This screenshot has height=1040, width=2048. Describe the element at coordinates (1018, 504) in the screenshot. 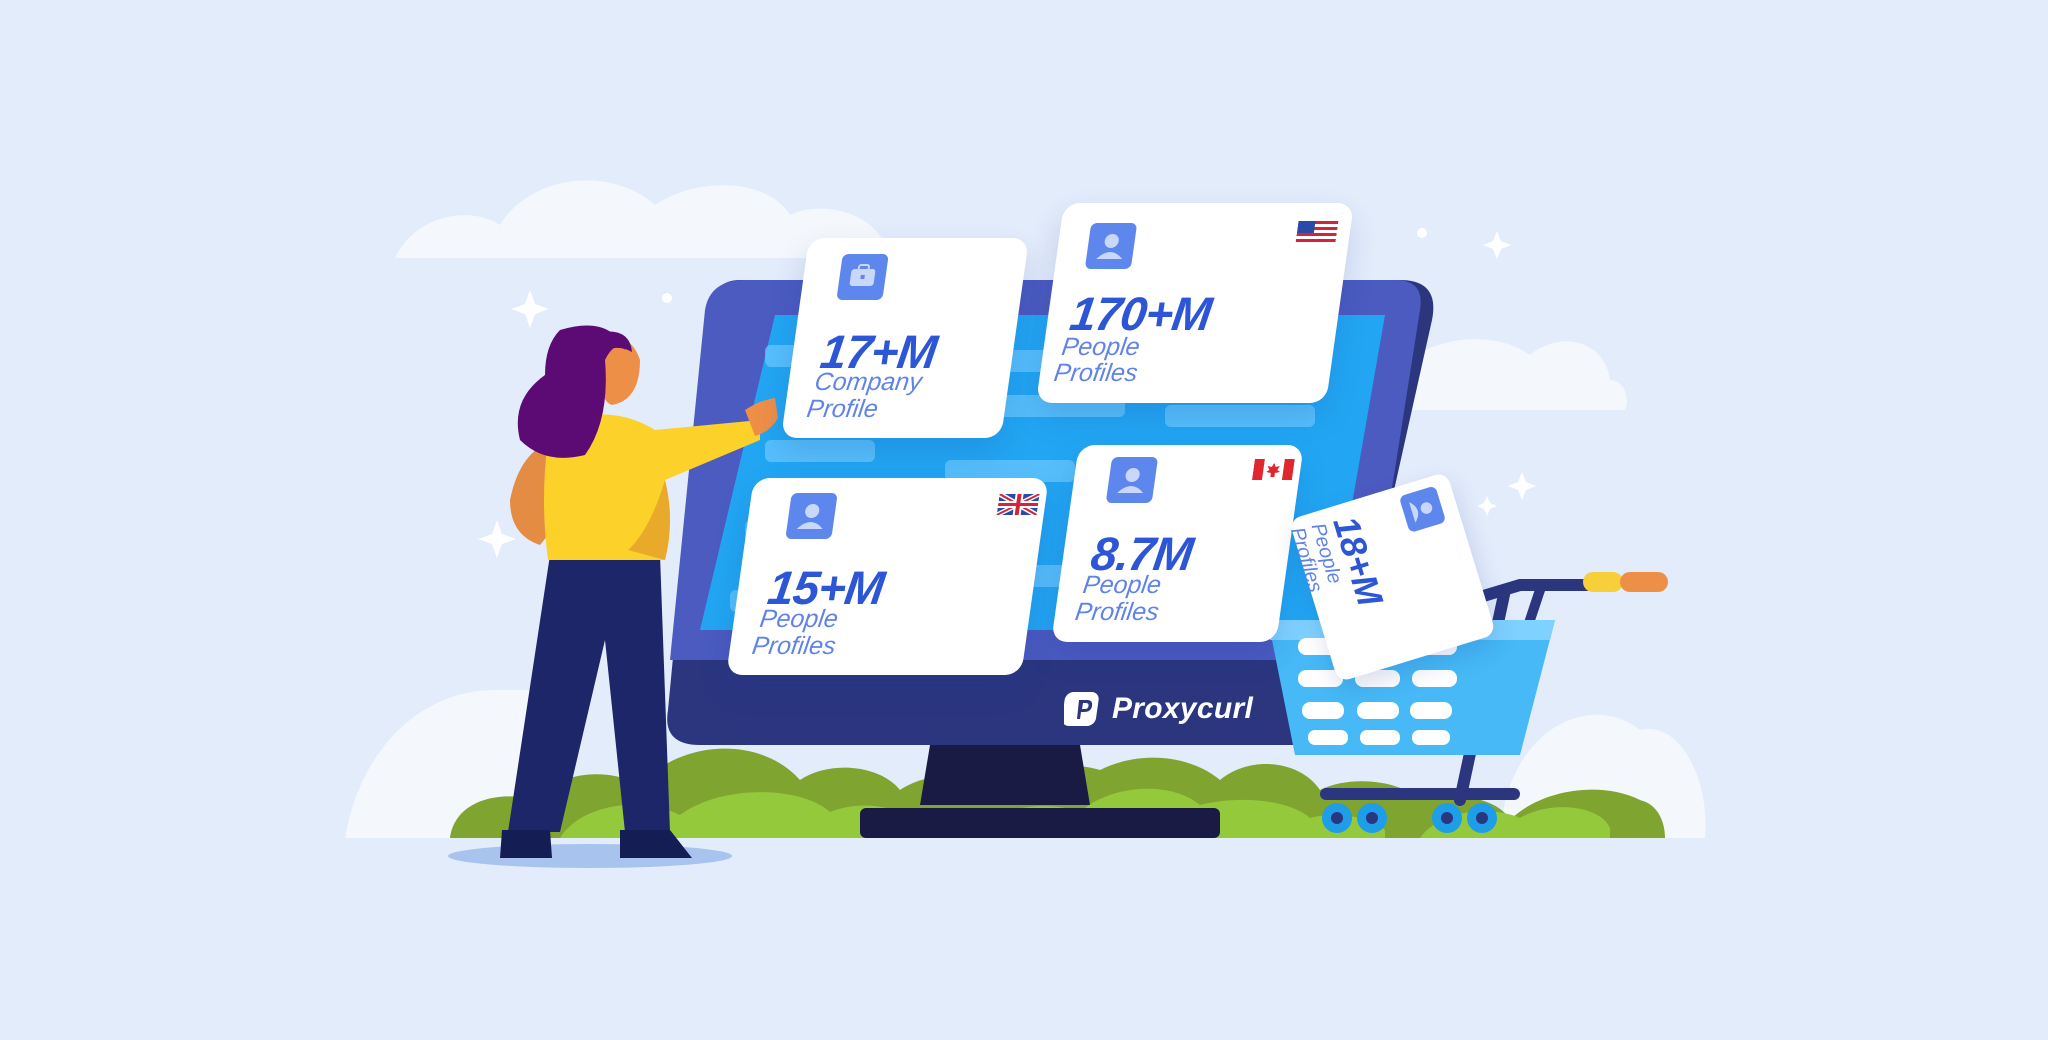

I see `uk-flag-icon` at that location.